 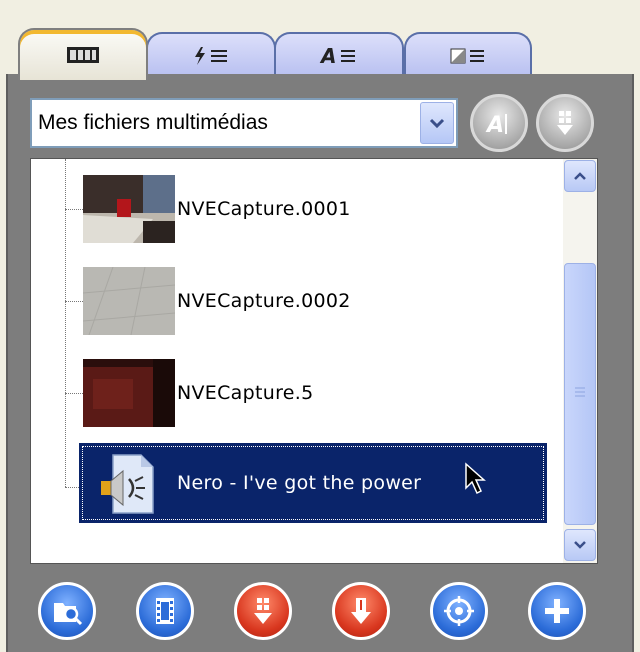 I want to click on tab-text: A, so click(x=339, y=55).